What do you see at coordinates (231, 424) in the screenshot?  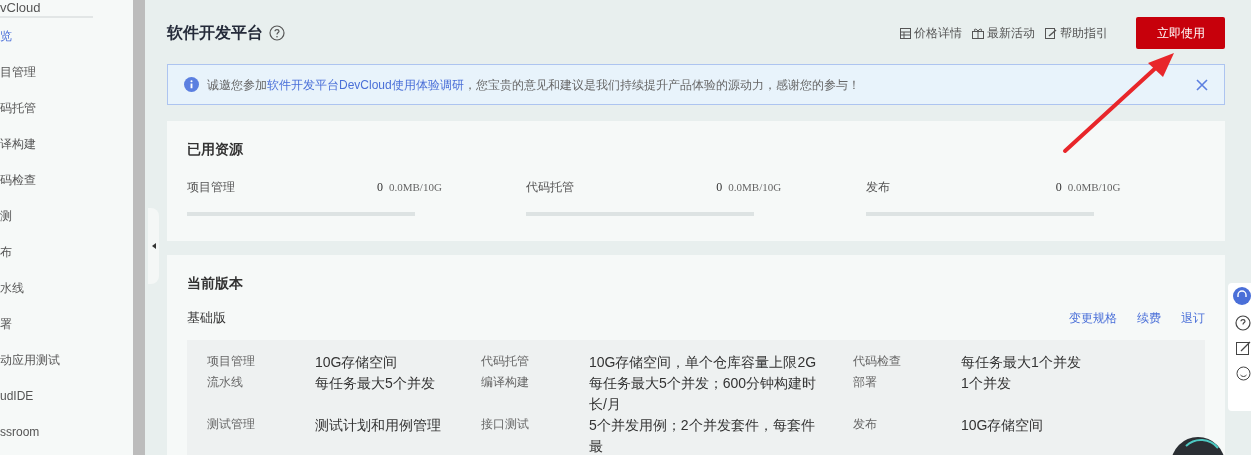 I see `feature-name: 测试管理` at bounding box center [231, 424].